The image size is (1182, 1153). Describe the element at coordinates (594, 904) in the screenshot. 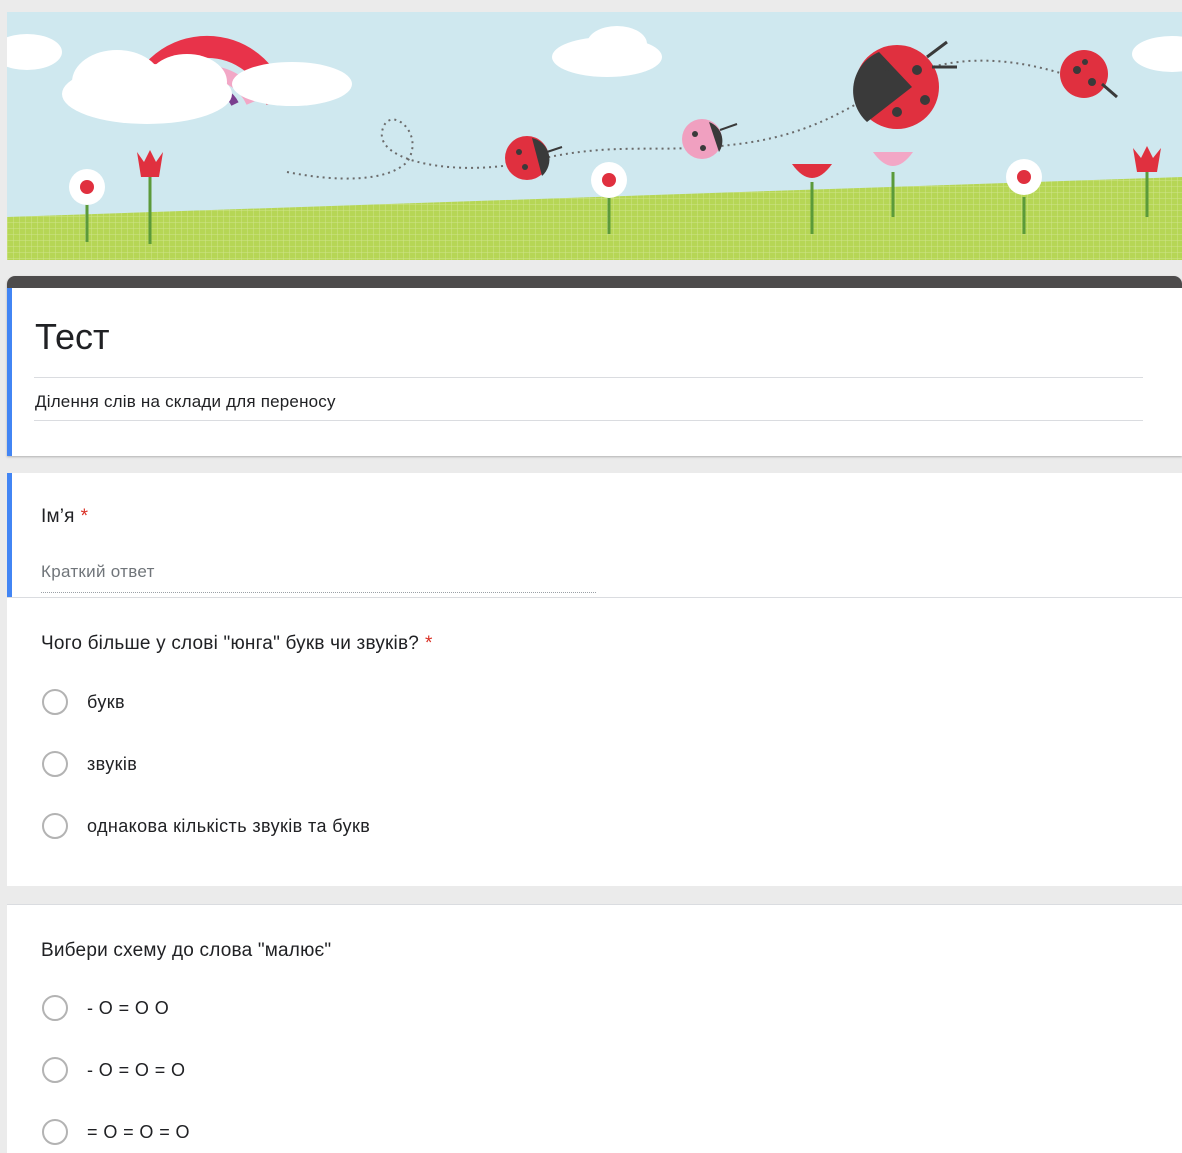

I see `card-divider` at that location.